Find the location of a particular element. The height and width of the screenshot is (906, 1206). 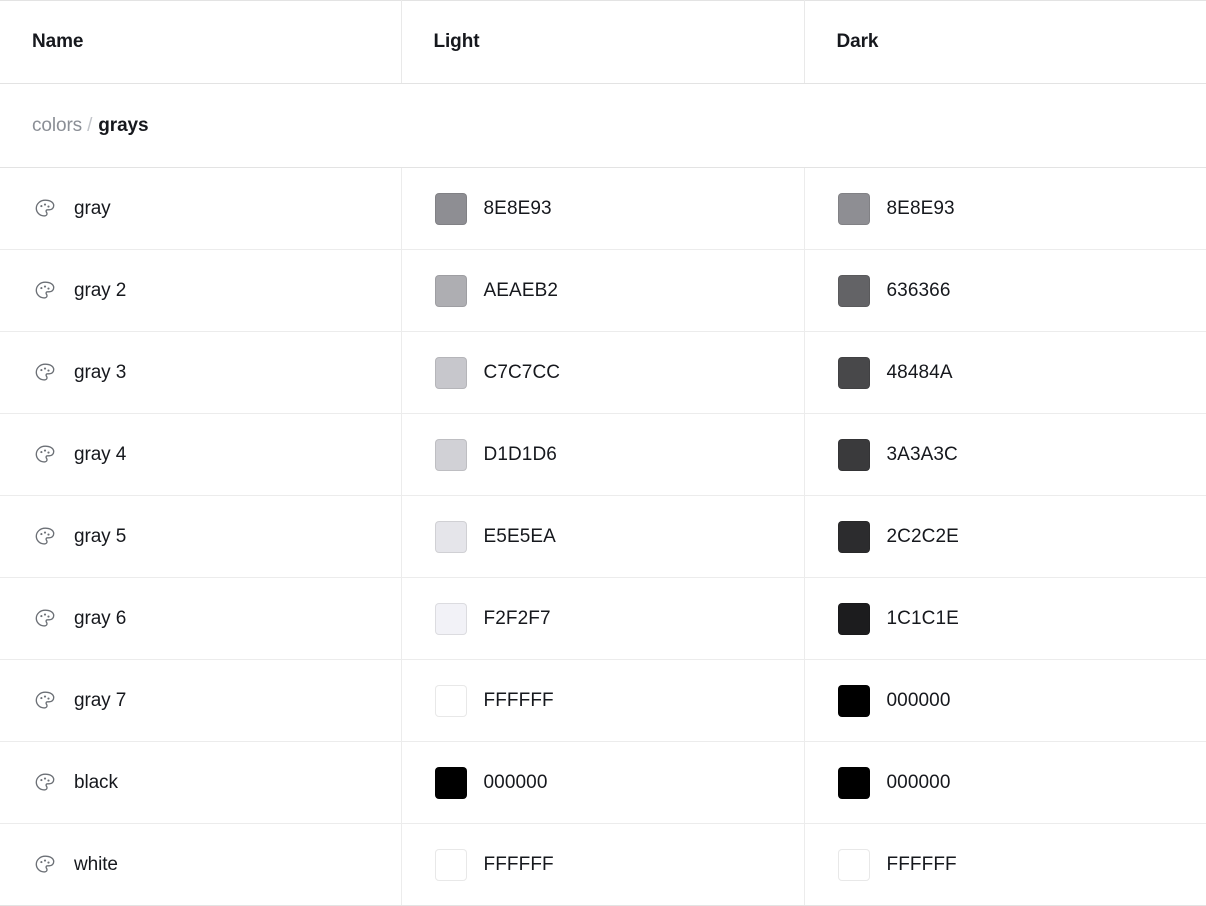

token-light-cell: 8E8E93 is located at coordinates (603, 208).